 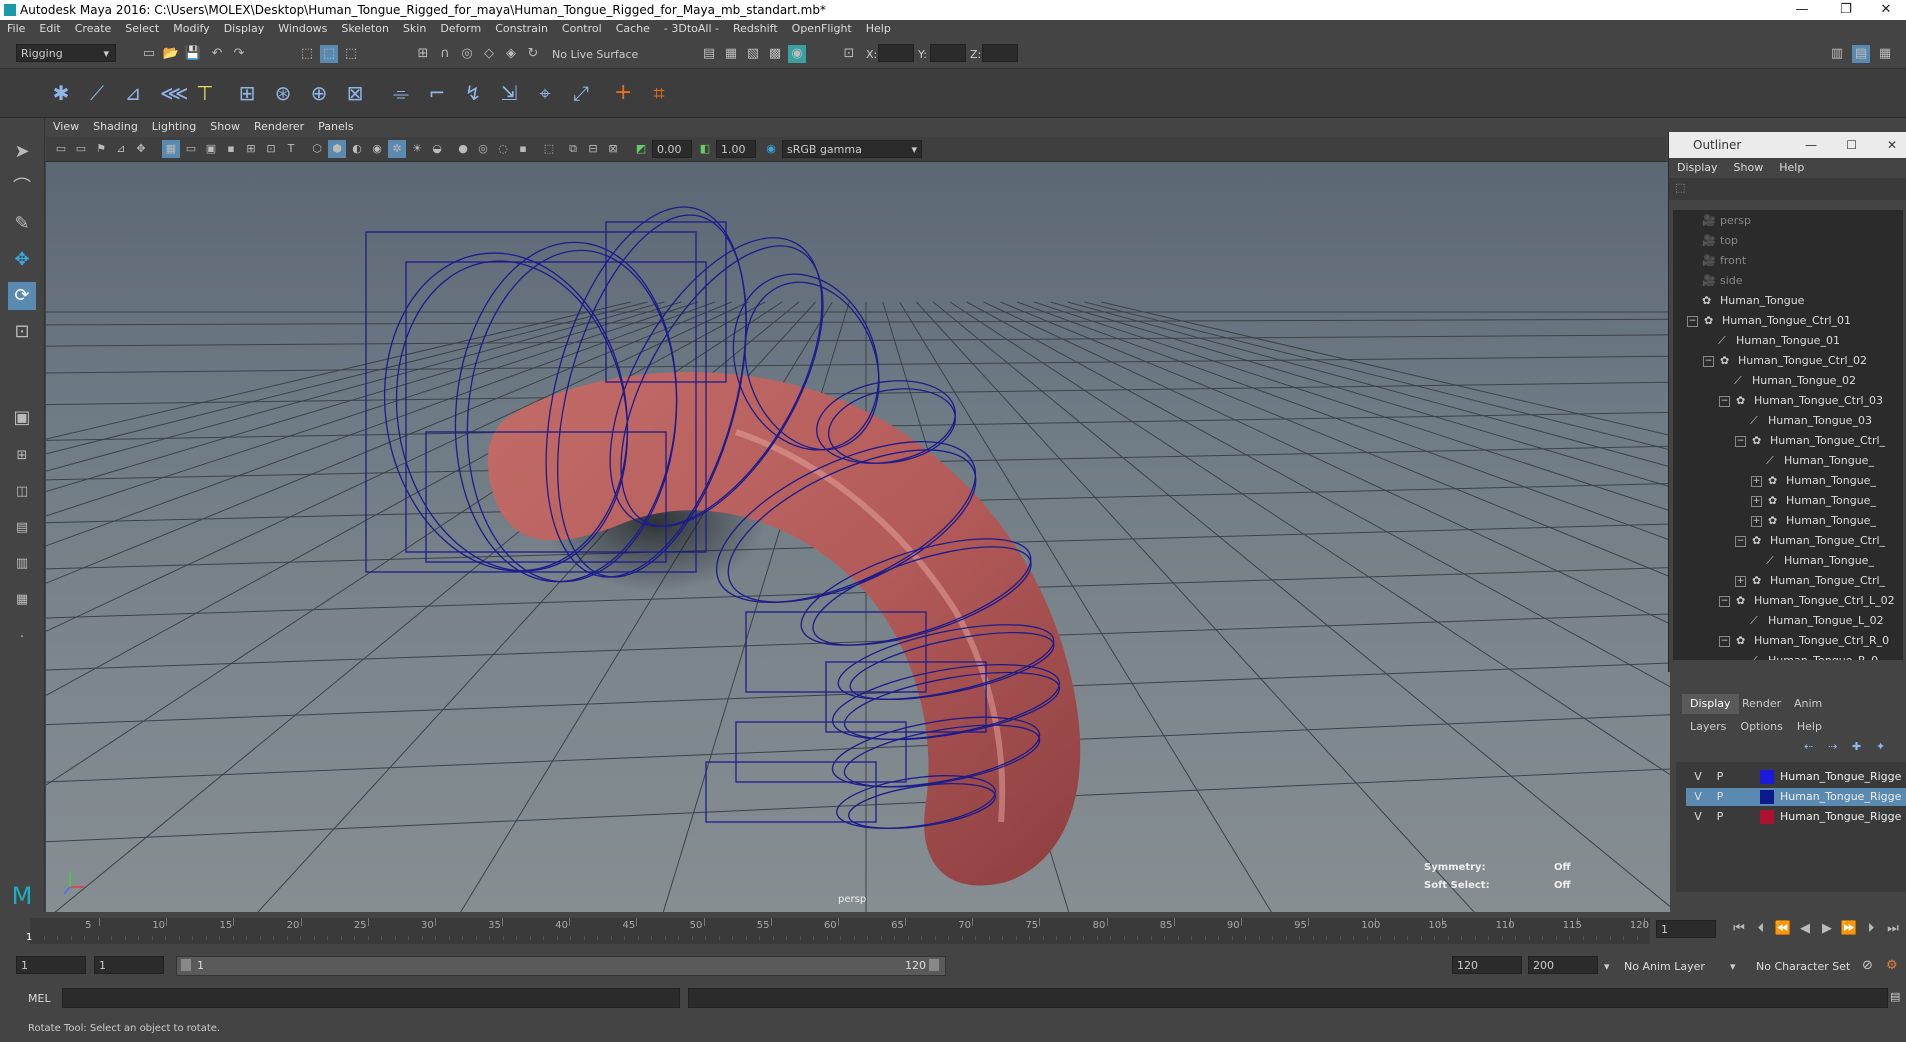 I want to click on mode-selector: Rigging ▾, so click(x=66, y=53).